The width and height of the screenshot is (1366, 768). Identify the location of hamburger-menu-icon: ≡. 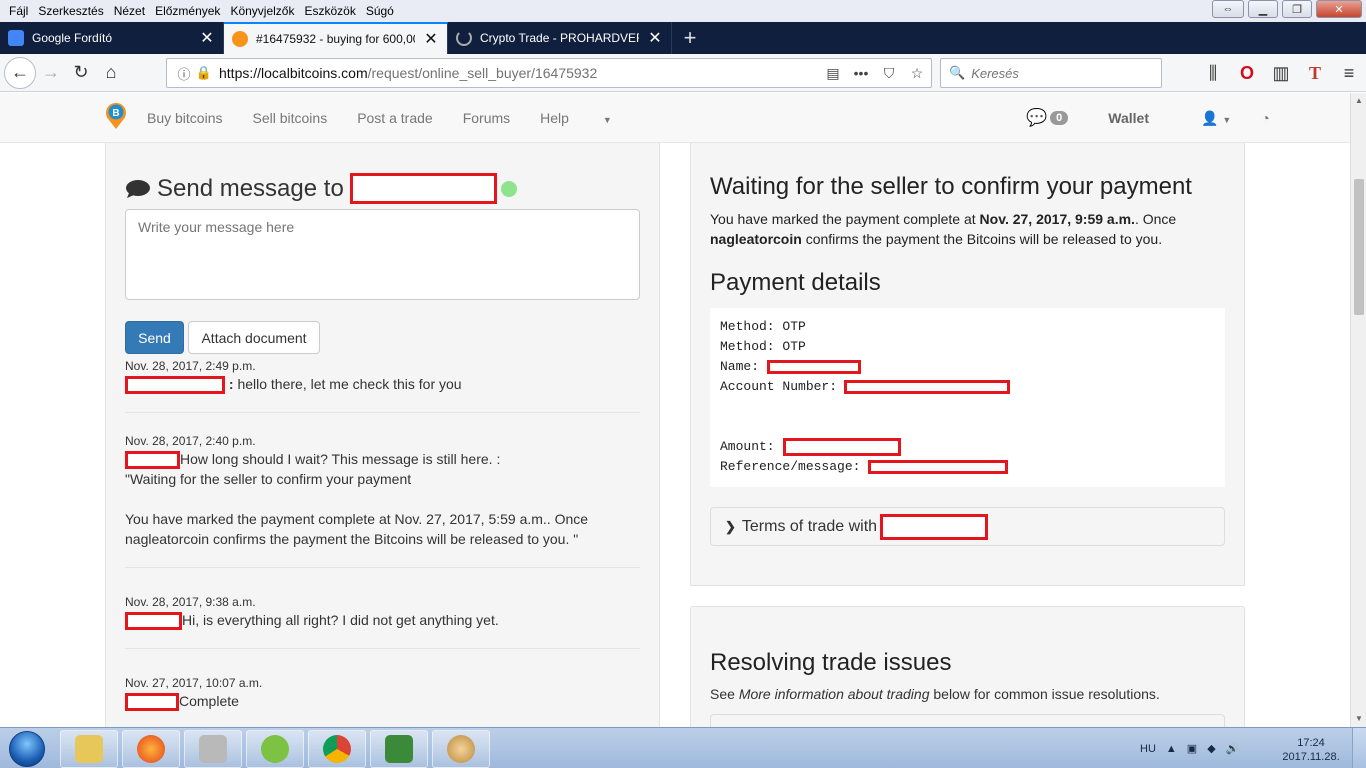
(1349, 73).